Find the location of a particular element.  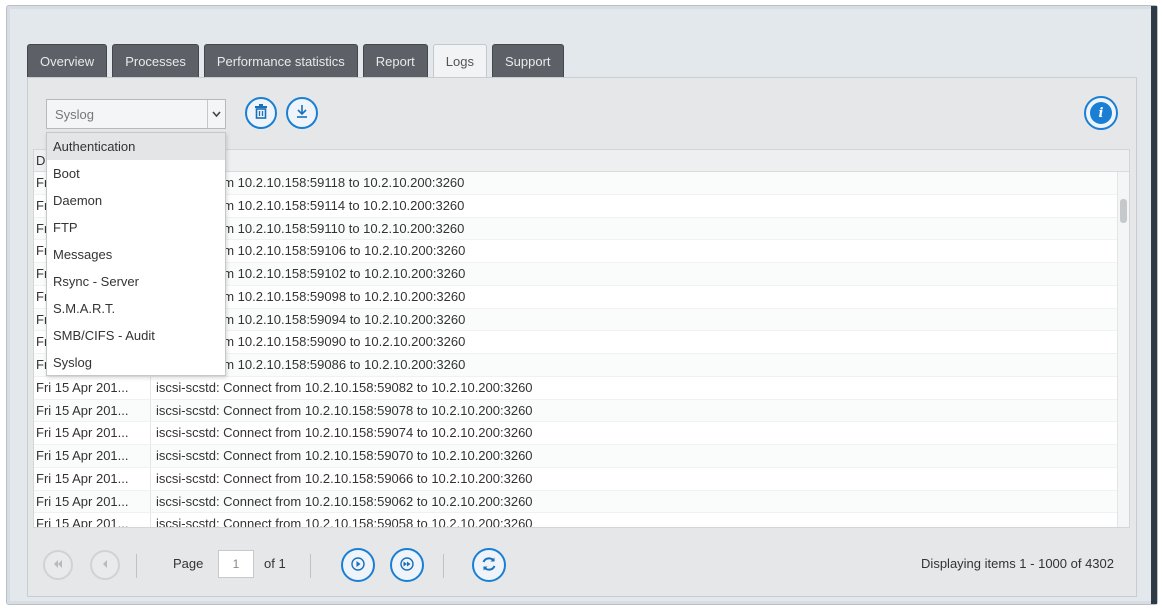

tab-processes: Processes is located at coordinates (155, 61).